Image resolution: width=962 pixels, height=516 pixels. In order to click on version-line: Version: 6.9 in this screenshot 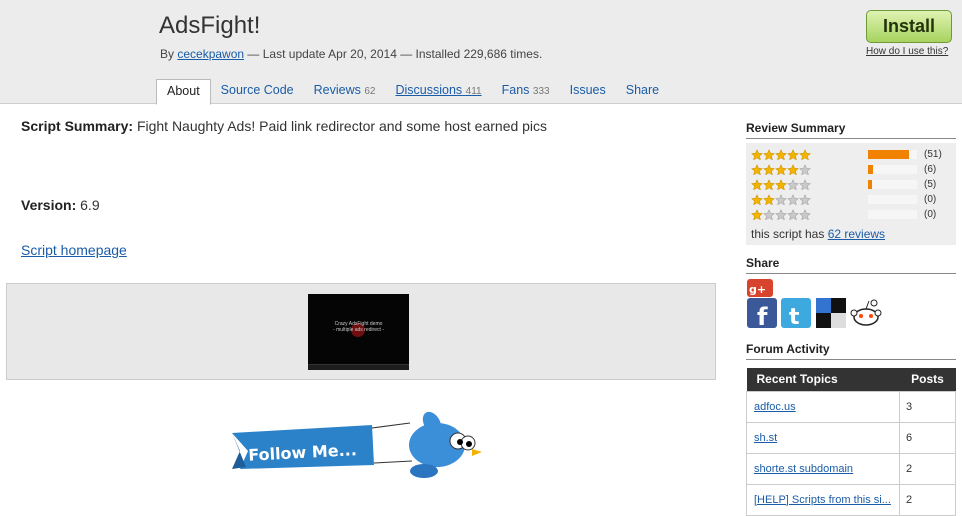, I will do `click(60, 205)`.